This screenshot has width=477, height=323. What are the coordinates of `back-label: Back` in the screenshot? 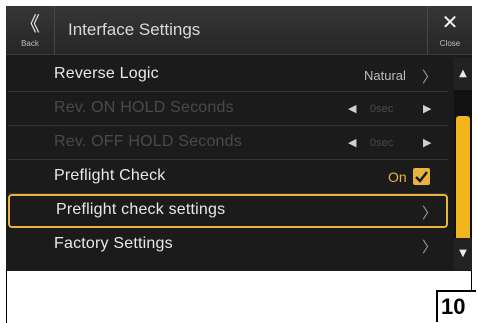 It's located at (30, 43).